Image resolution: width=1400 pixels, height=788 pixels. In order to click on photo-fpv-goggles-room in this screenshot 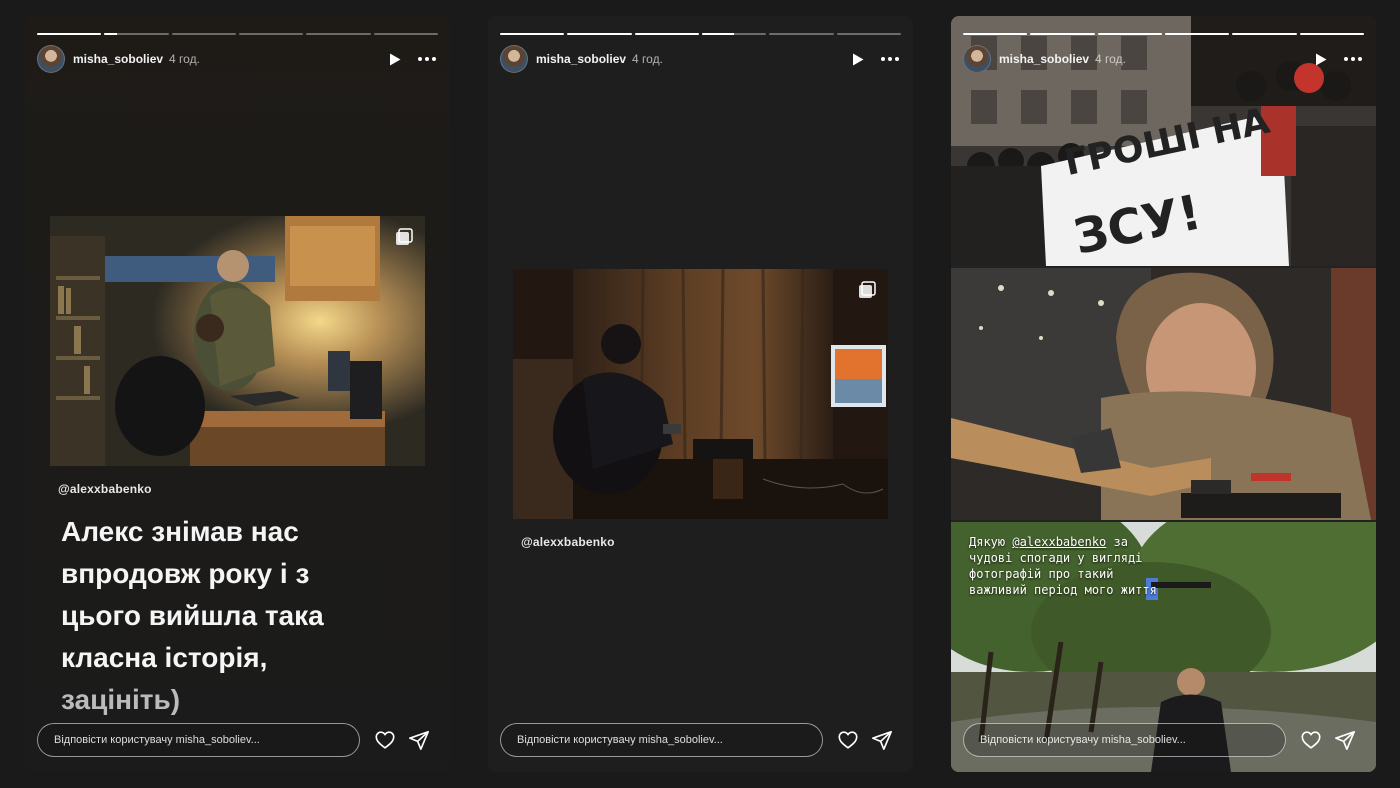, I will do `click(700, 394)`.